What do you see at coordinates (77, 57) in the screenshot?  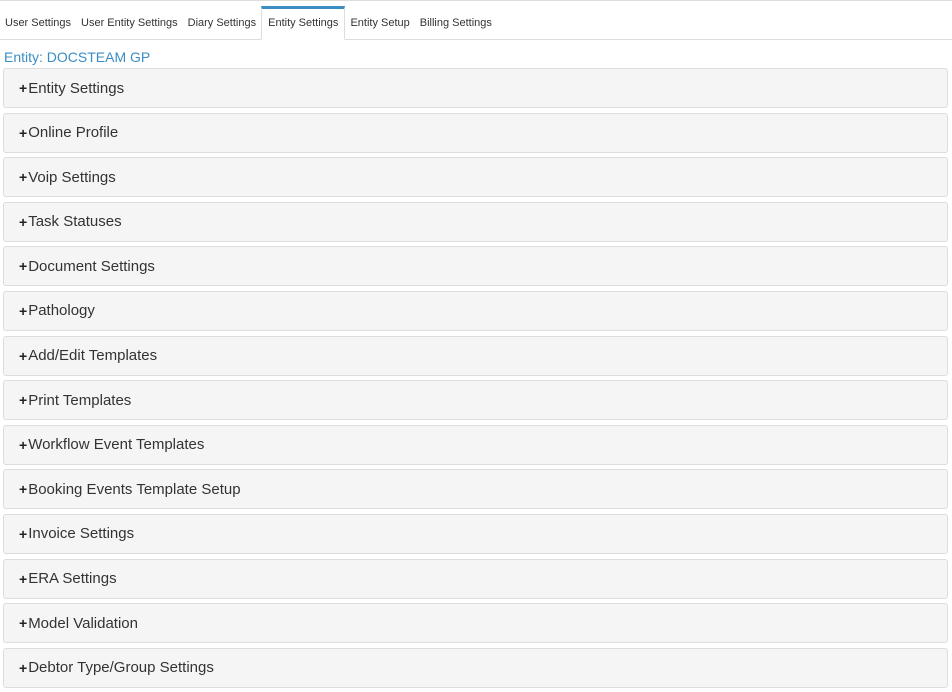 I see `entity-label: Entity: DOCSTEAM GP` at bounding box center [77, 57].